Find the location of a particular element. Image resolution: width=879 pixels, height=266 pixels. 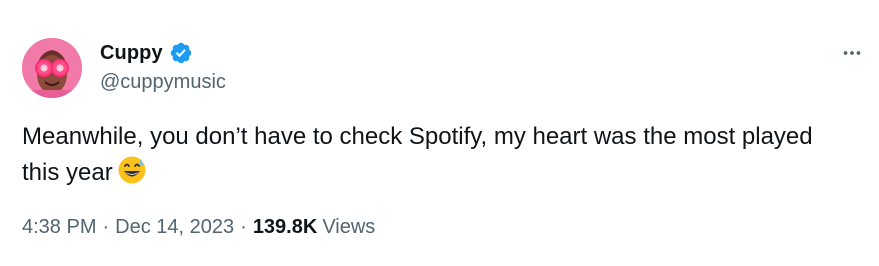

more-horizontal-icon is located at coordinates (852, 53).